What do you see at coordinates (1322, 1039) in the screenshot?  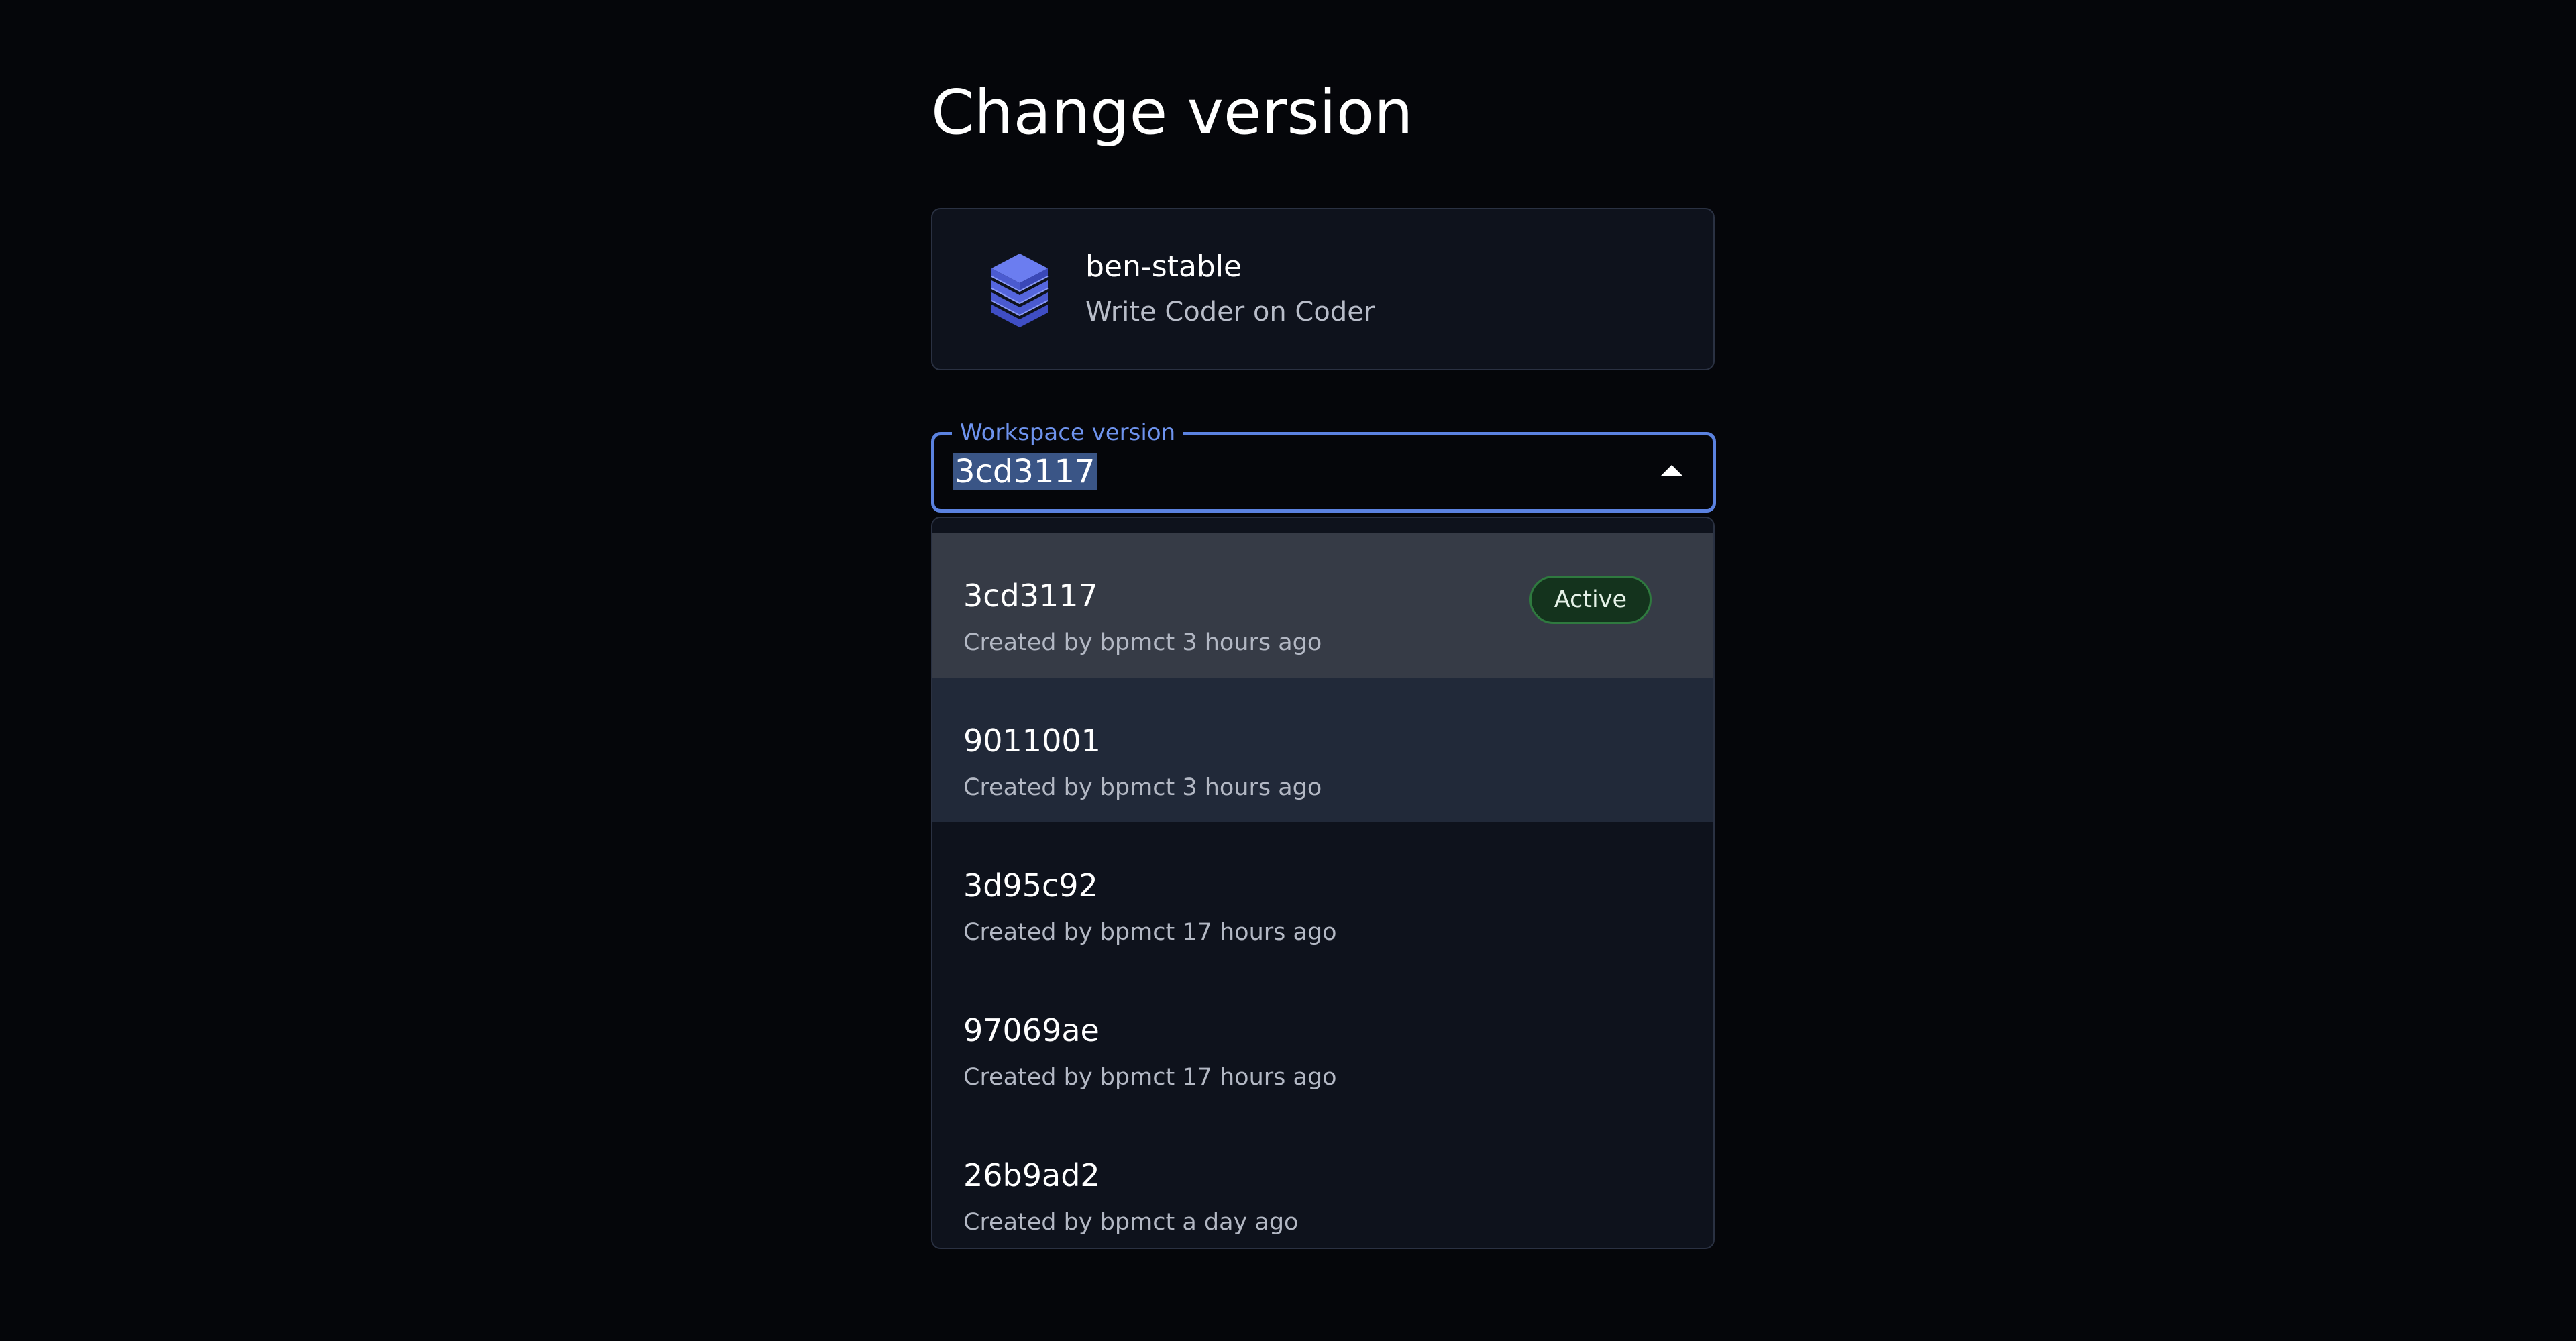 I see `version-option: 97069ae Created by bpmct 17 hours ago` at bounding box center [1322, 1039].